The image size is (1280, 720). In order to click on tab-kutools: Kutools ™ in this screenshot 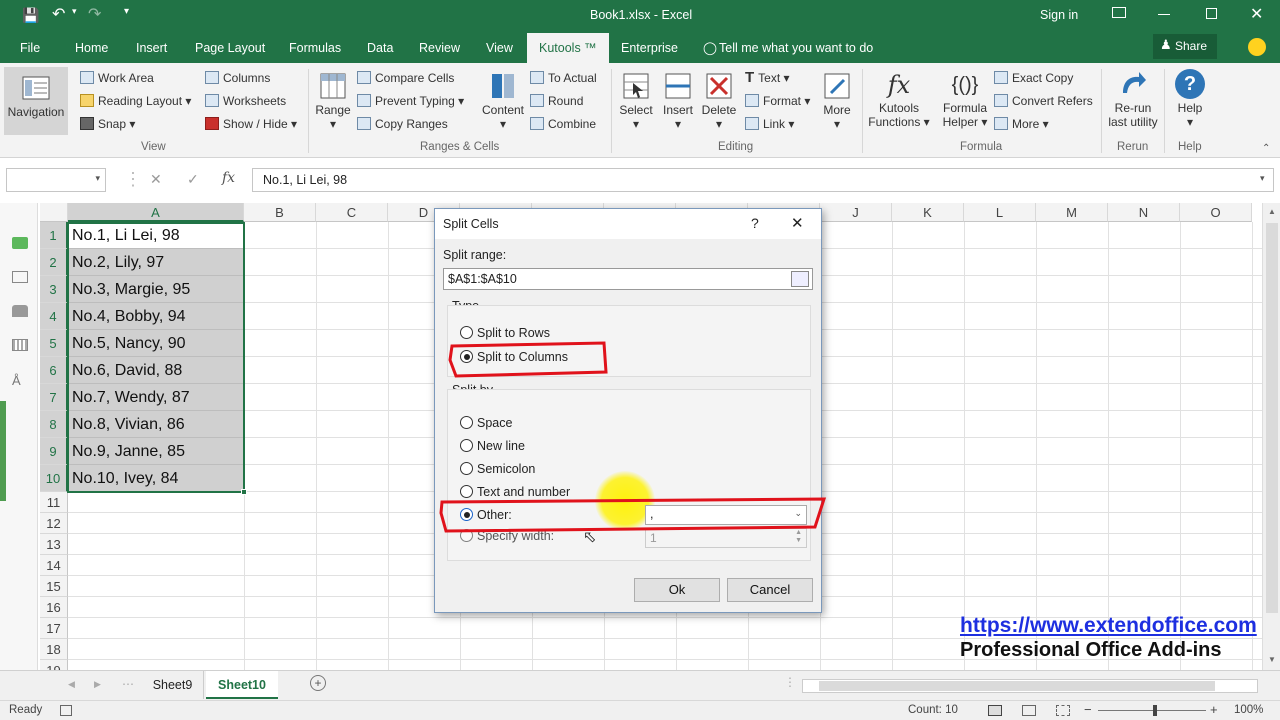, I will do `click(568, 48)`.